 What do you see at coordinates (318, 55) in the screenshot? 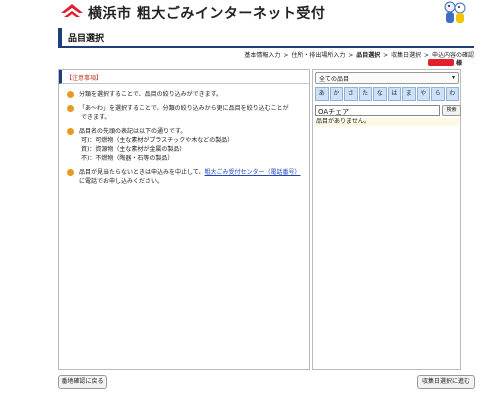
I see `breadcrumb-step-address: 住所・排出場所入力` at bounding box center [318, 55].